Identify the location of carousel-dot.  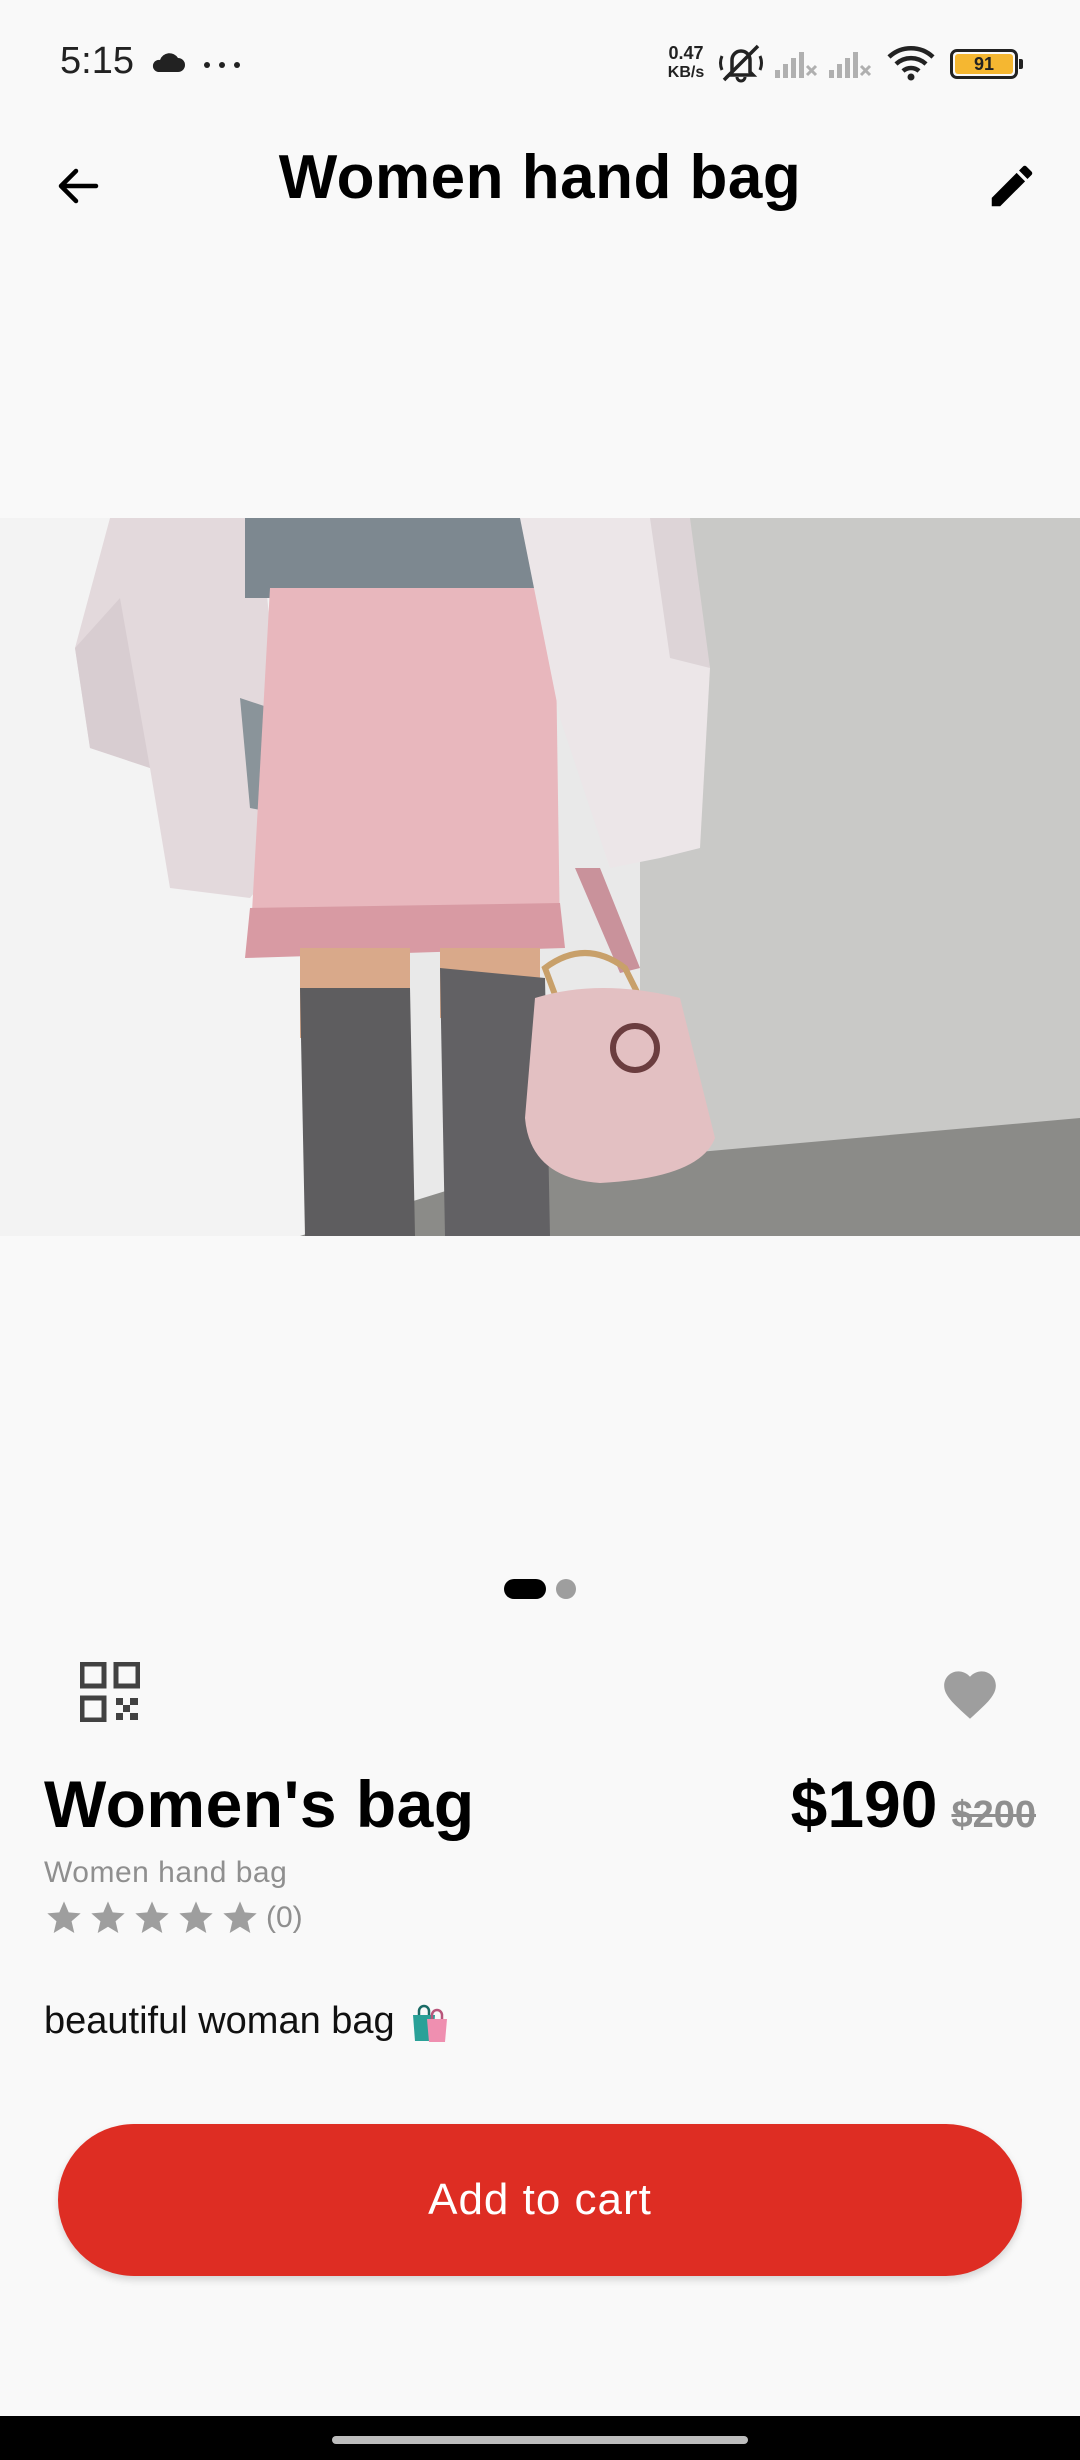
(566, 1589).